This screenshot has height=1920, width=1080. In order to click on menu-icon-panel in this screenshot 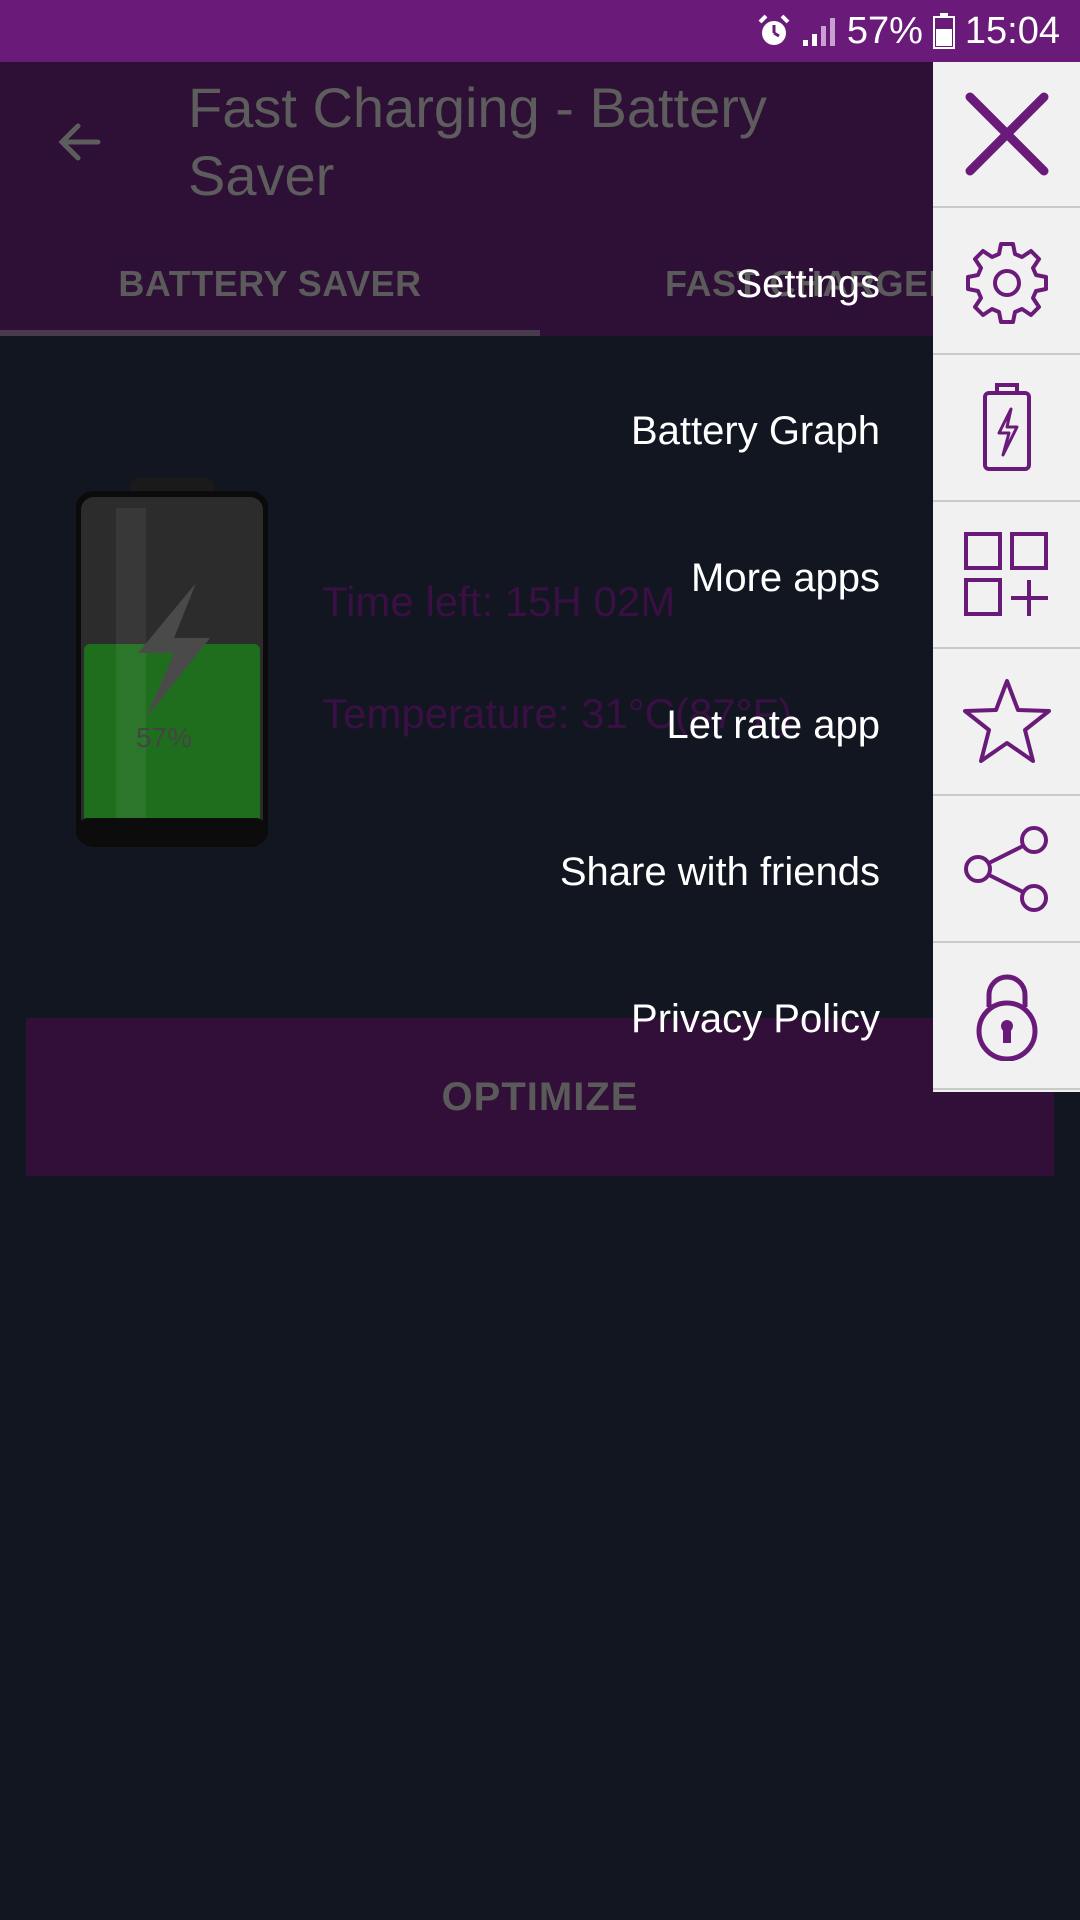, I will do `click(1006, 577)`.